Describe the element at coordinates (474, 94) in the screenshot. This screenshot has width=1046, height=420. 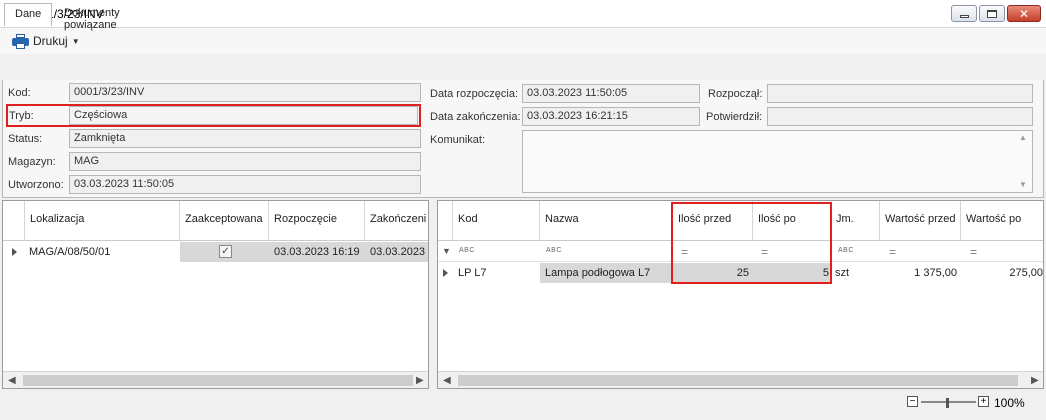
I see `data-rozpoczecia-label: Data rozpoczęcia:` at that location.